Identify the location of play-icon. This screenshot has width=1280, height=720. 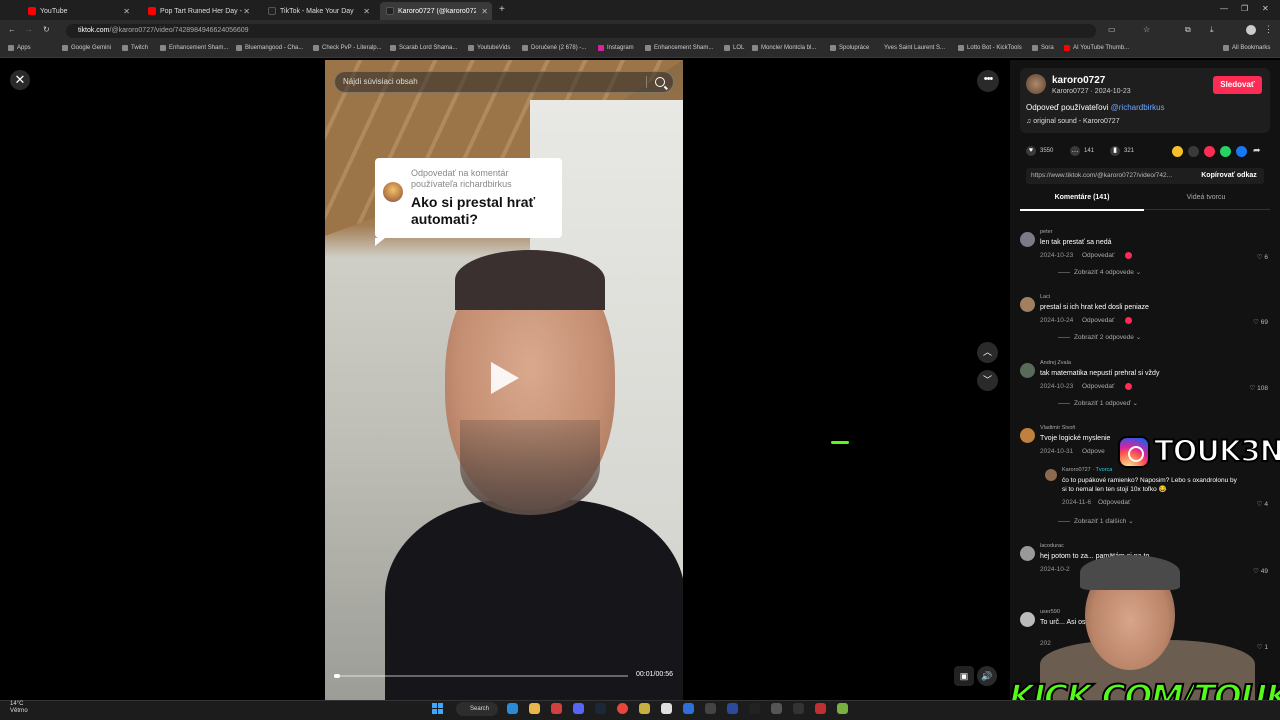
(505, 378).